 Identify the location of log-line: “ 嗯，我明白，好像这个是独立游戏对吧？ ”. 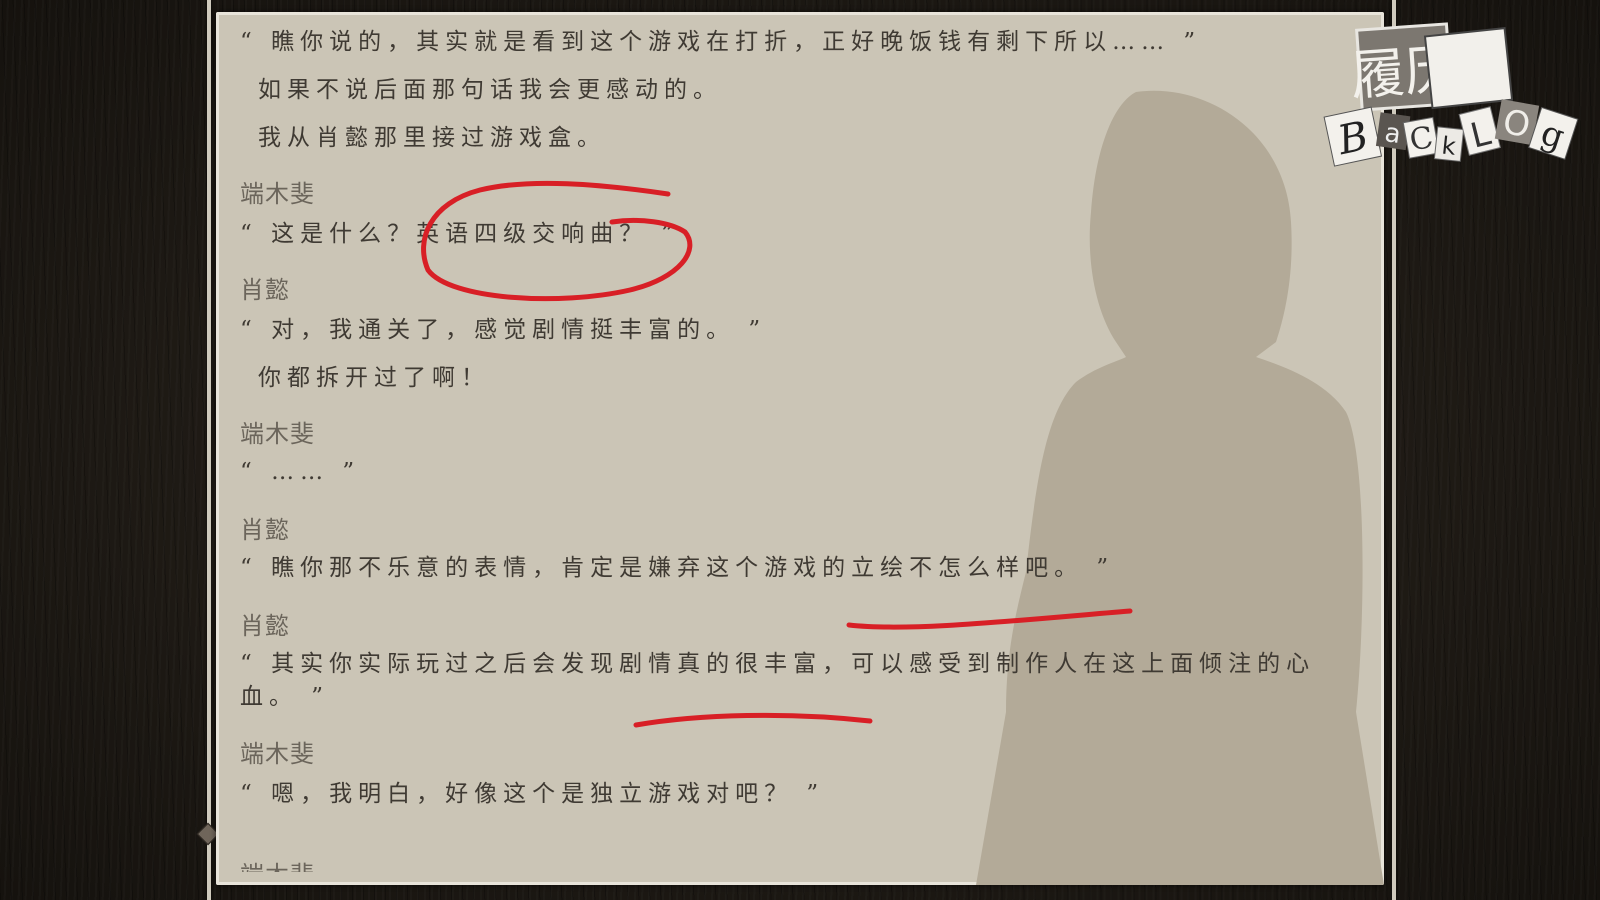
(532, 794).